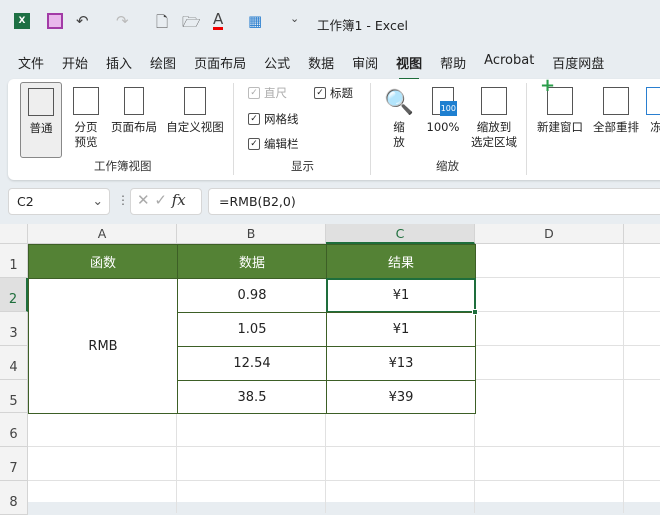  Describe the element at coordinates (653, 111) in the screenshot. I see `freeze-panes-button: 冻` at that location.